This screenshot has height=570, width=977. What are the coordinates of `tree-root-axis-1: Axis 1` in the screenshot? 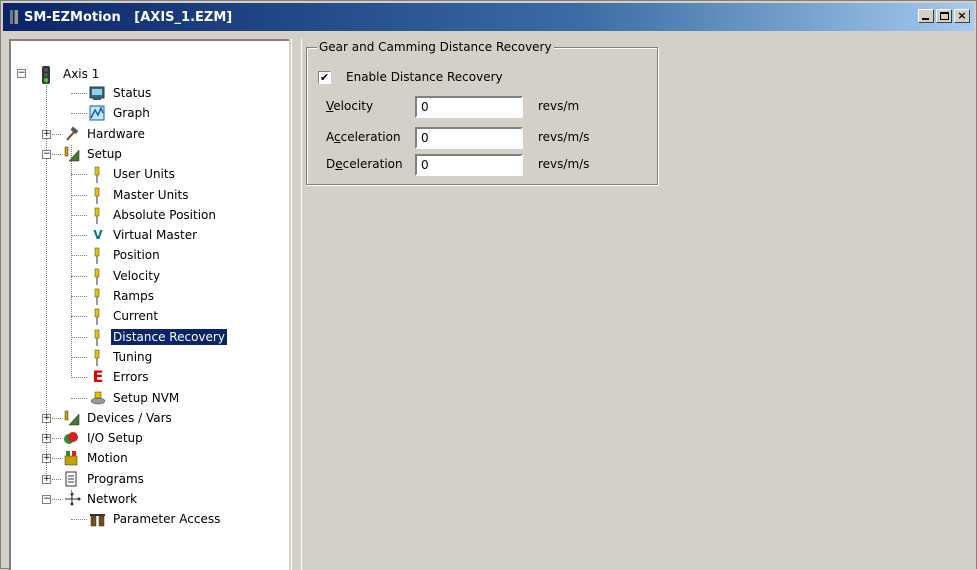 It's located at (70, 74).